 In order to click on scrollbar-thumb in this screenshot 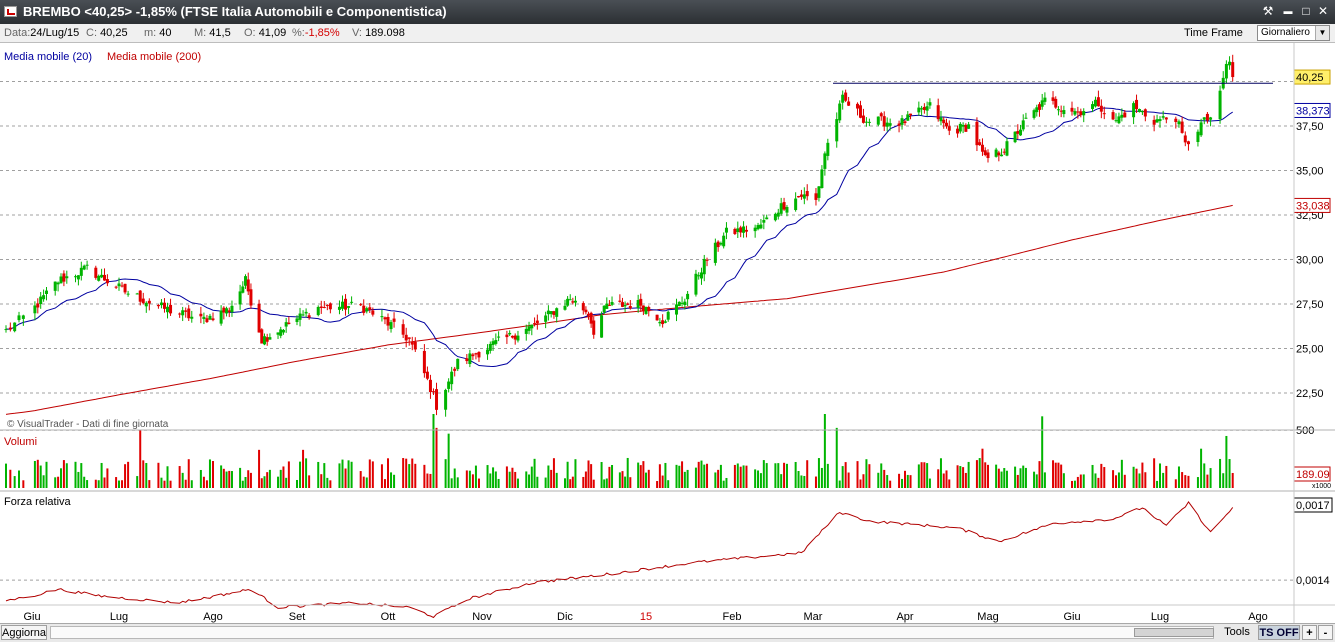, I will do `click(1174, 632)`.